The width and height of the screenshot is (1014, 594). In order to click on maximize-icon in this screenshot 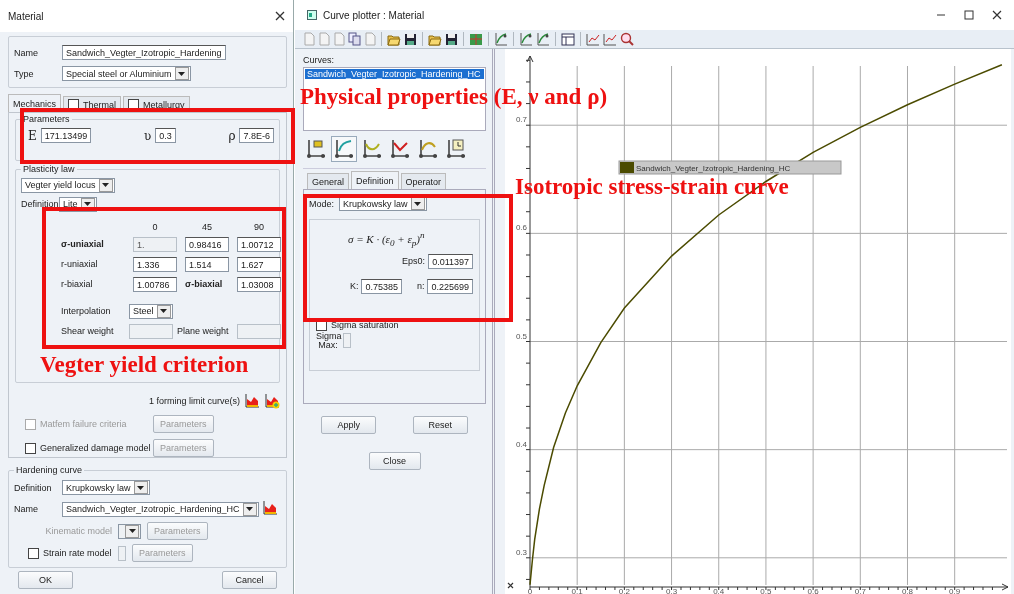, I will do `click(969, 15)`.